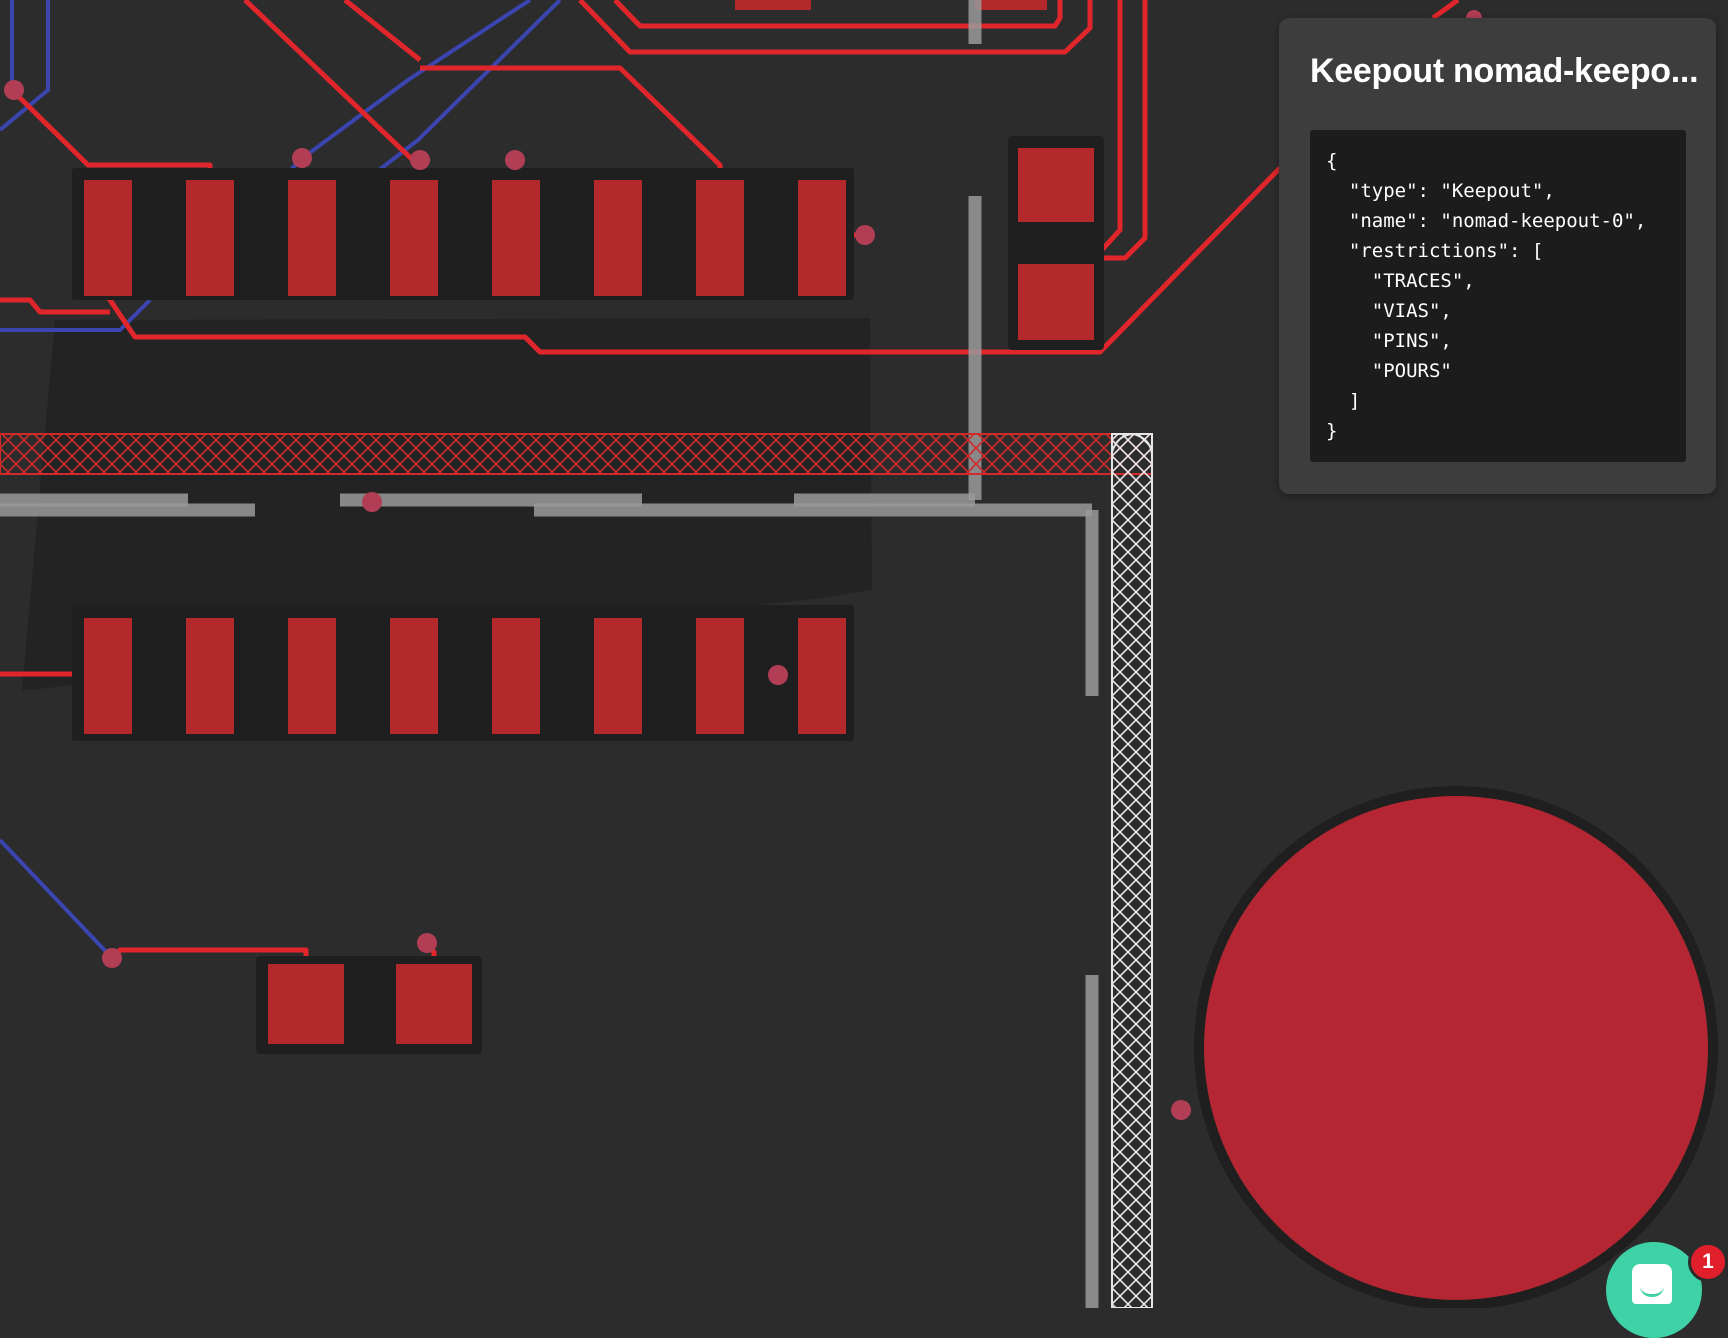 The width and height of the screenshot is (1728, 1338). I want to click on component-two-pad-vertical, so click(1056, 243).